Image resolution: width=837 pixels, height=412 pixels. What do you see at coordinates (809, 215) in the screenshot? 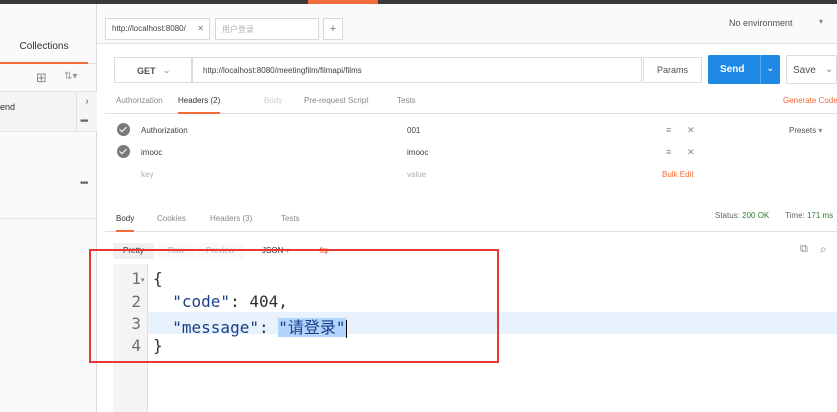
I see `response-time: Time: 171 ms` at bounding box center [809, 215].